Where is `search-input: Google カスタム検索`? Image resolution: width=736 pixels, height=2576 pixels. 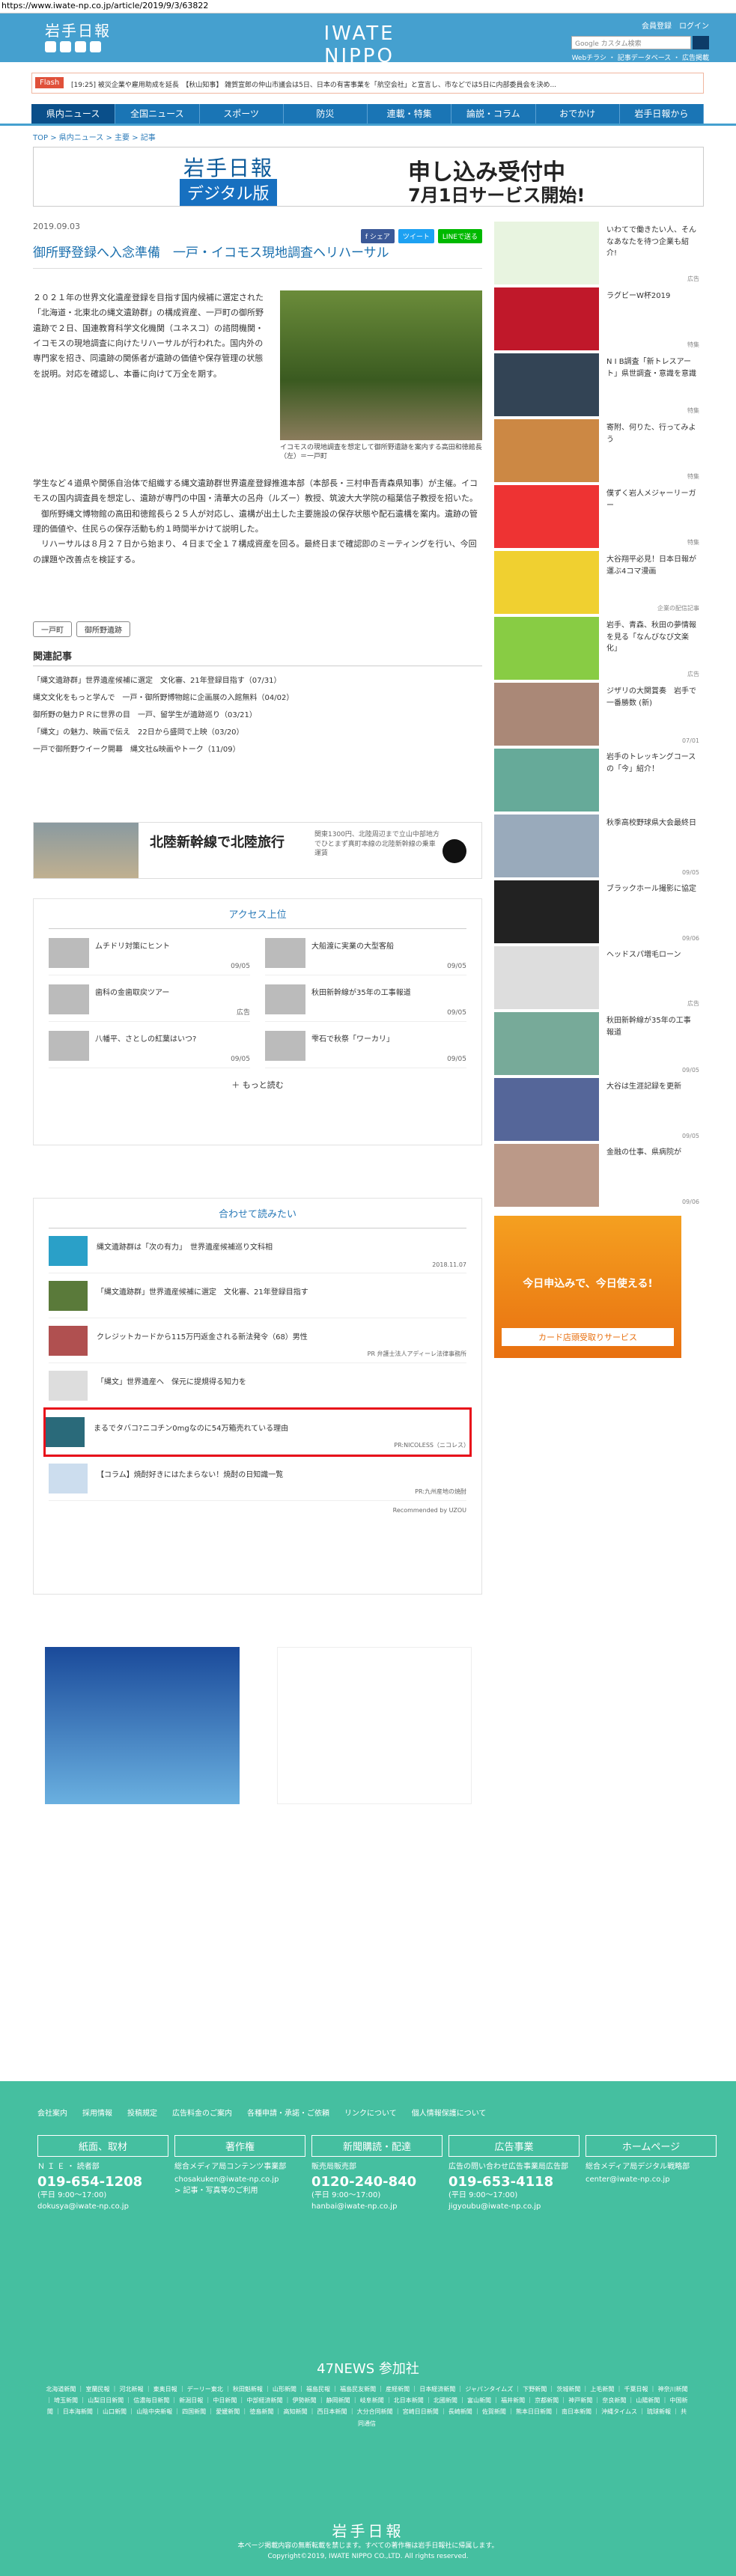
search-input: Google カスタム検索 is located at coordinates (631, 42).